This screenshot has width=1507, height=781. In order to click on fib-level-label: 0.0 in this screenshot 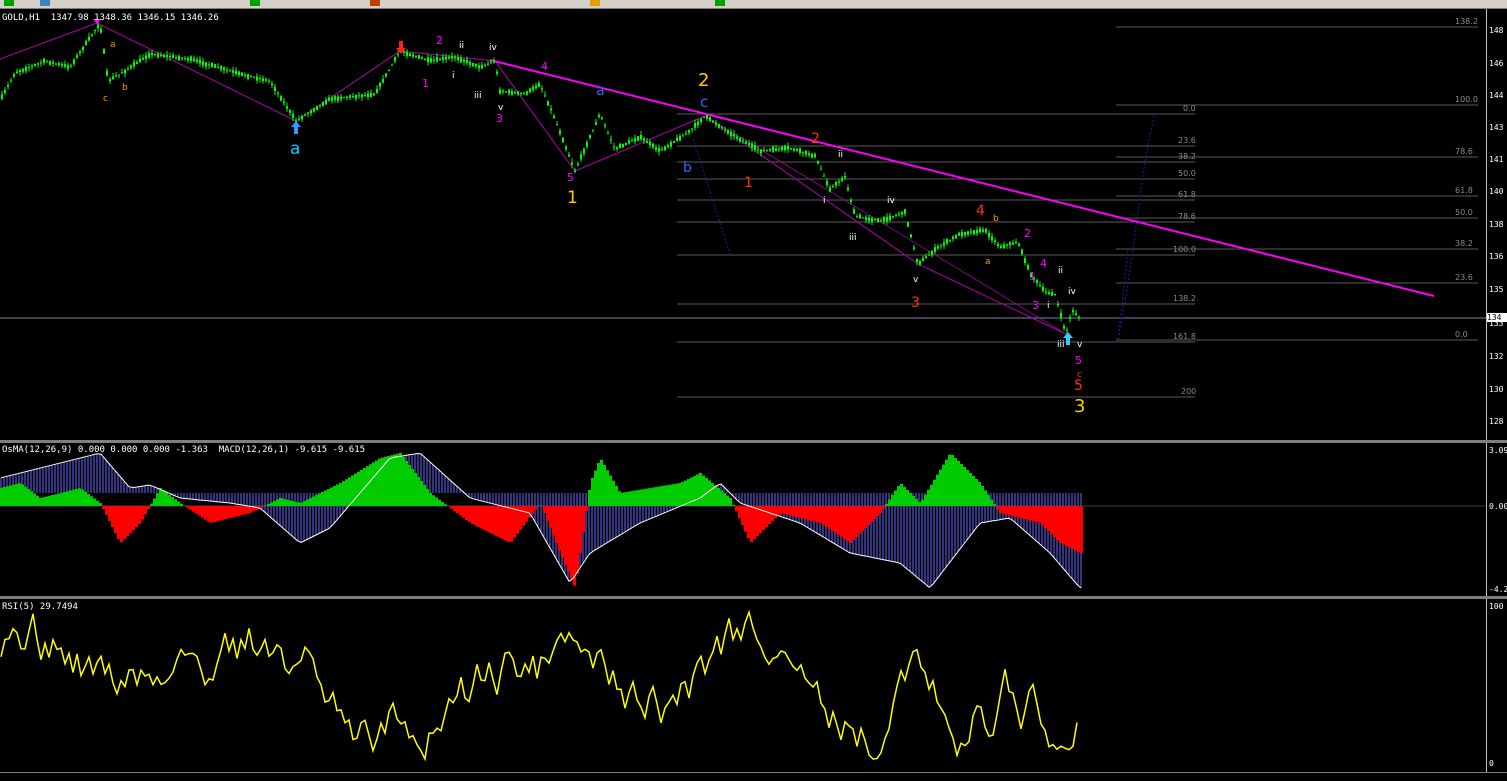, I will do `click(1461, 334)`.